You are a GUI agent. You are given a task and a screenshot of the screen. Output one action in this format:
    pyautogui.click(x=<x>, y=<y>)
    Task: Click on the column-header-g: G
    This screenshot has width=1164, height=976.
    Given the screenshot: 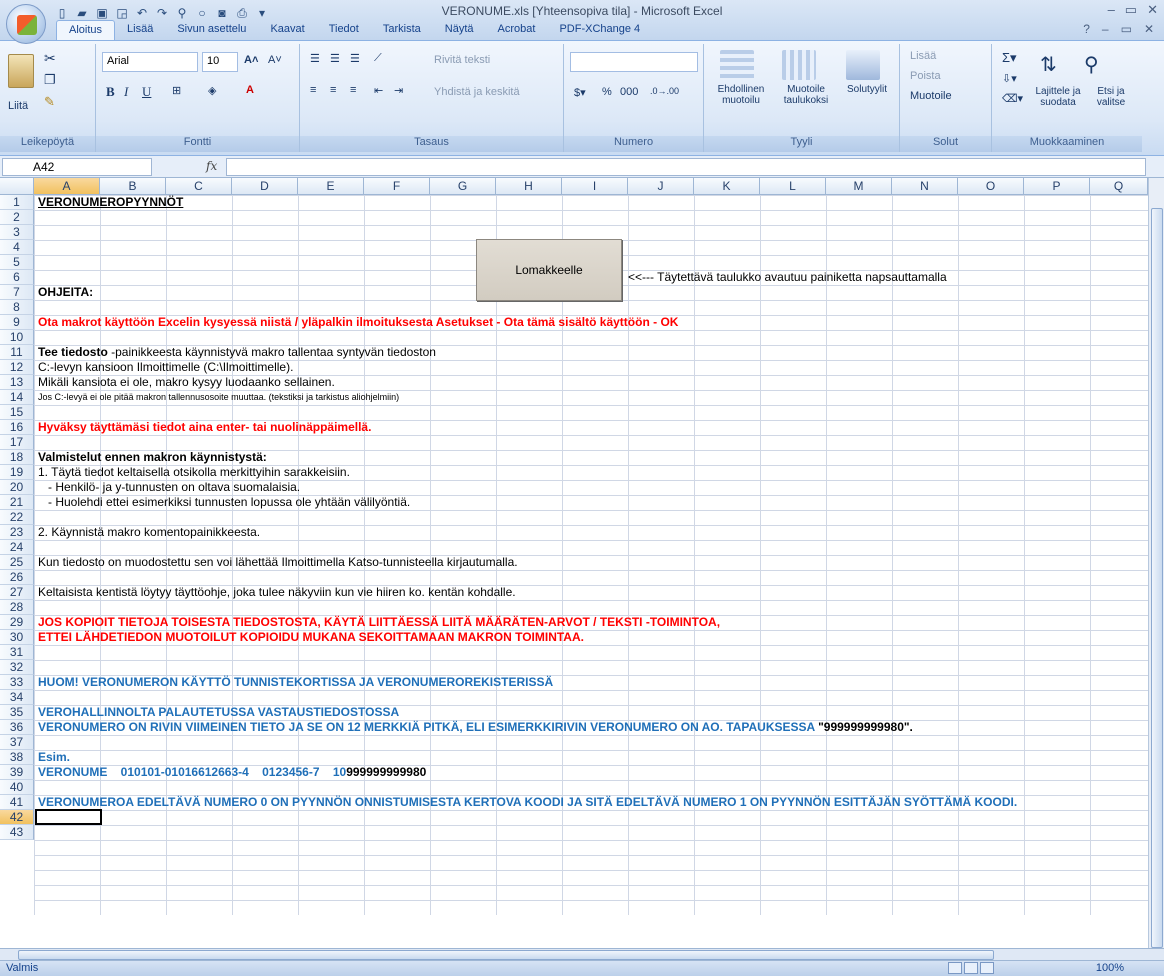 What is the action you would take?
    pyautogui.click(x=463, y=186)
    